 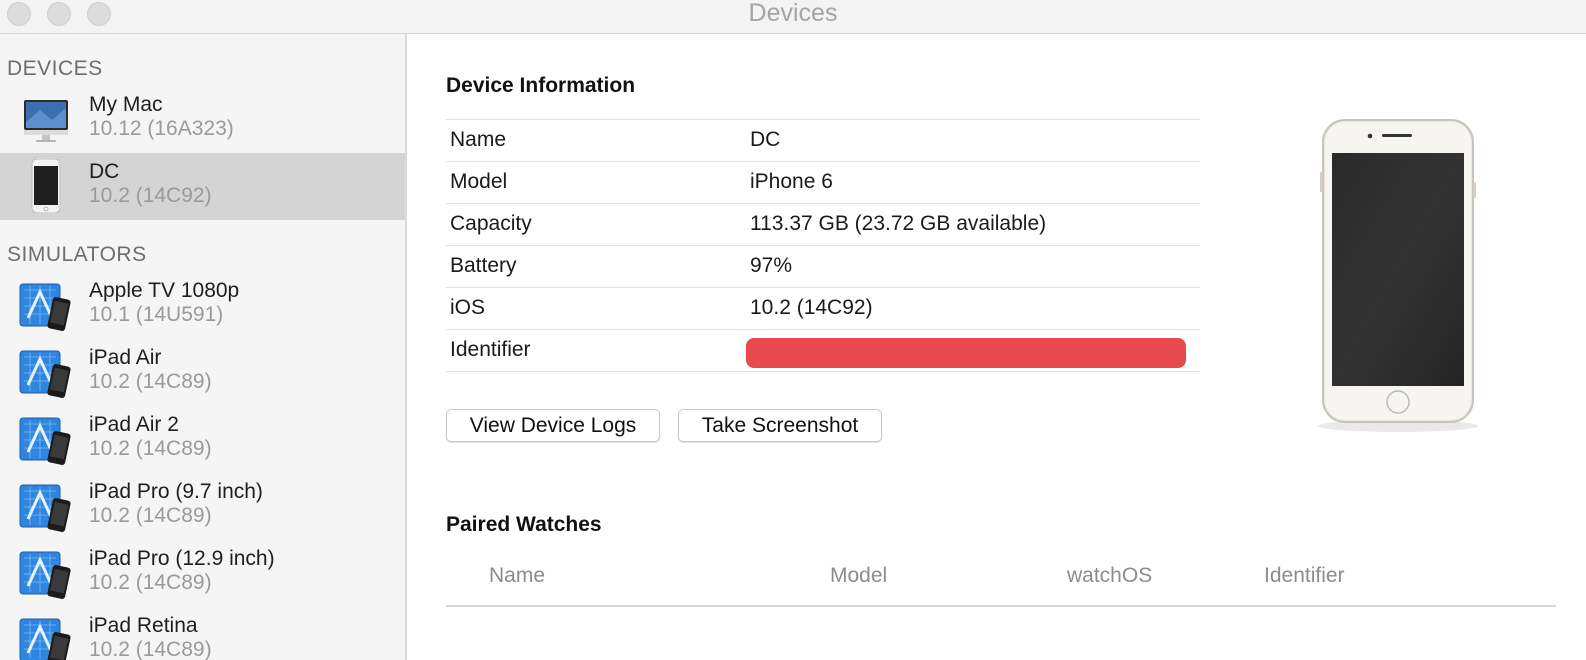 What do you see at coordinates (858, 576) in the screenshot?
I see `column-header-model: Model` at bounding box center [858, 576].